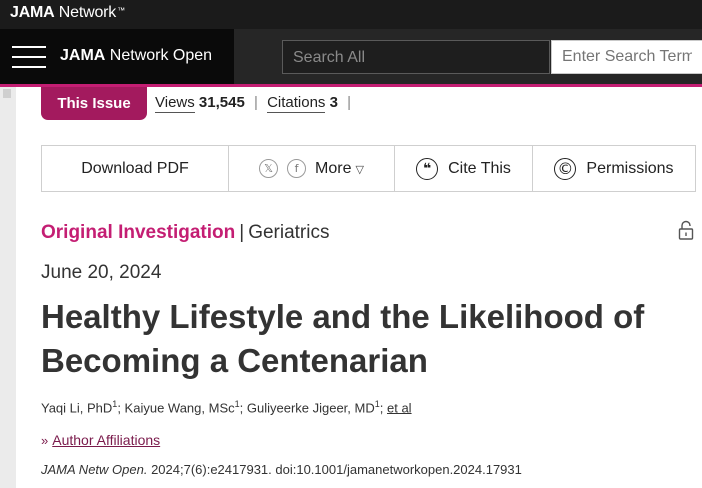 This screenshot has height=488, width=702. I want to click on jama-network-logo: JAMA Network™, so click(67, 13).